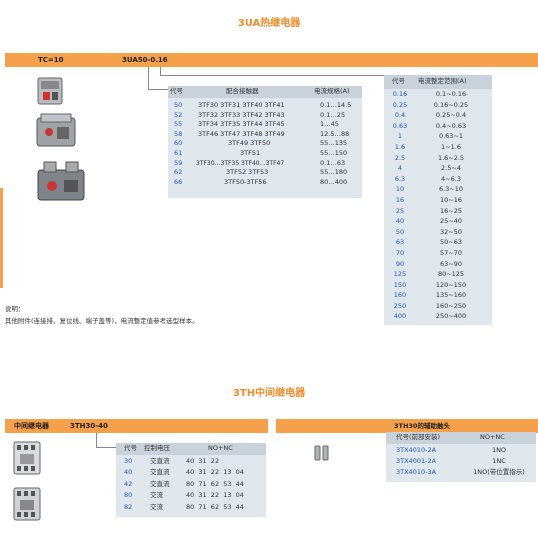 Image resolution: width=538 pixels, height=545 pixels. I want to click on bar-label-relay: 中间继电器, so click(31, 426).